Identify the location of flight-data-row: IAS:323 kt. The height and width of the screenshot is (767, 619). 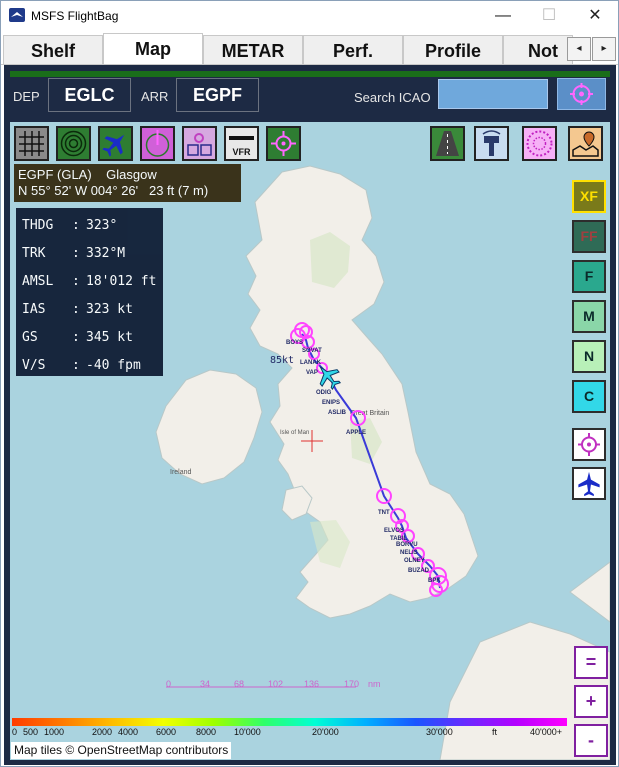
(89, 310).